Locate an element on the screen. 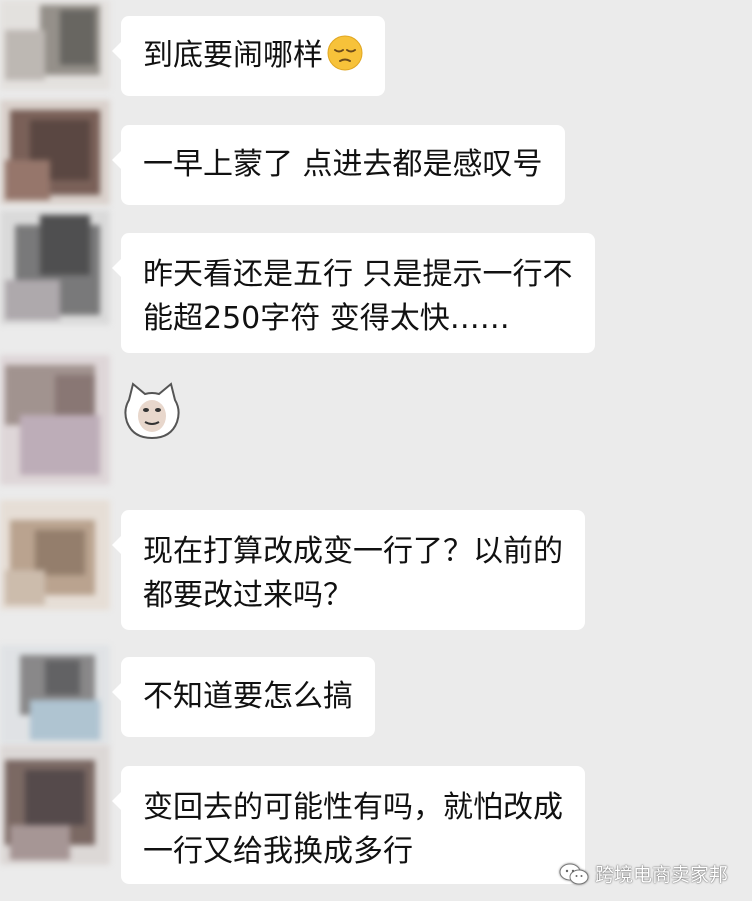  message-bubble: 到底要闹哪样 is located at coordinates (248, 56).